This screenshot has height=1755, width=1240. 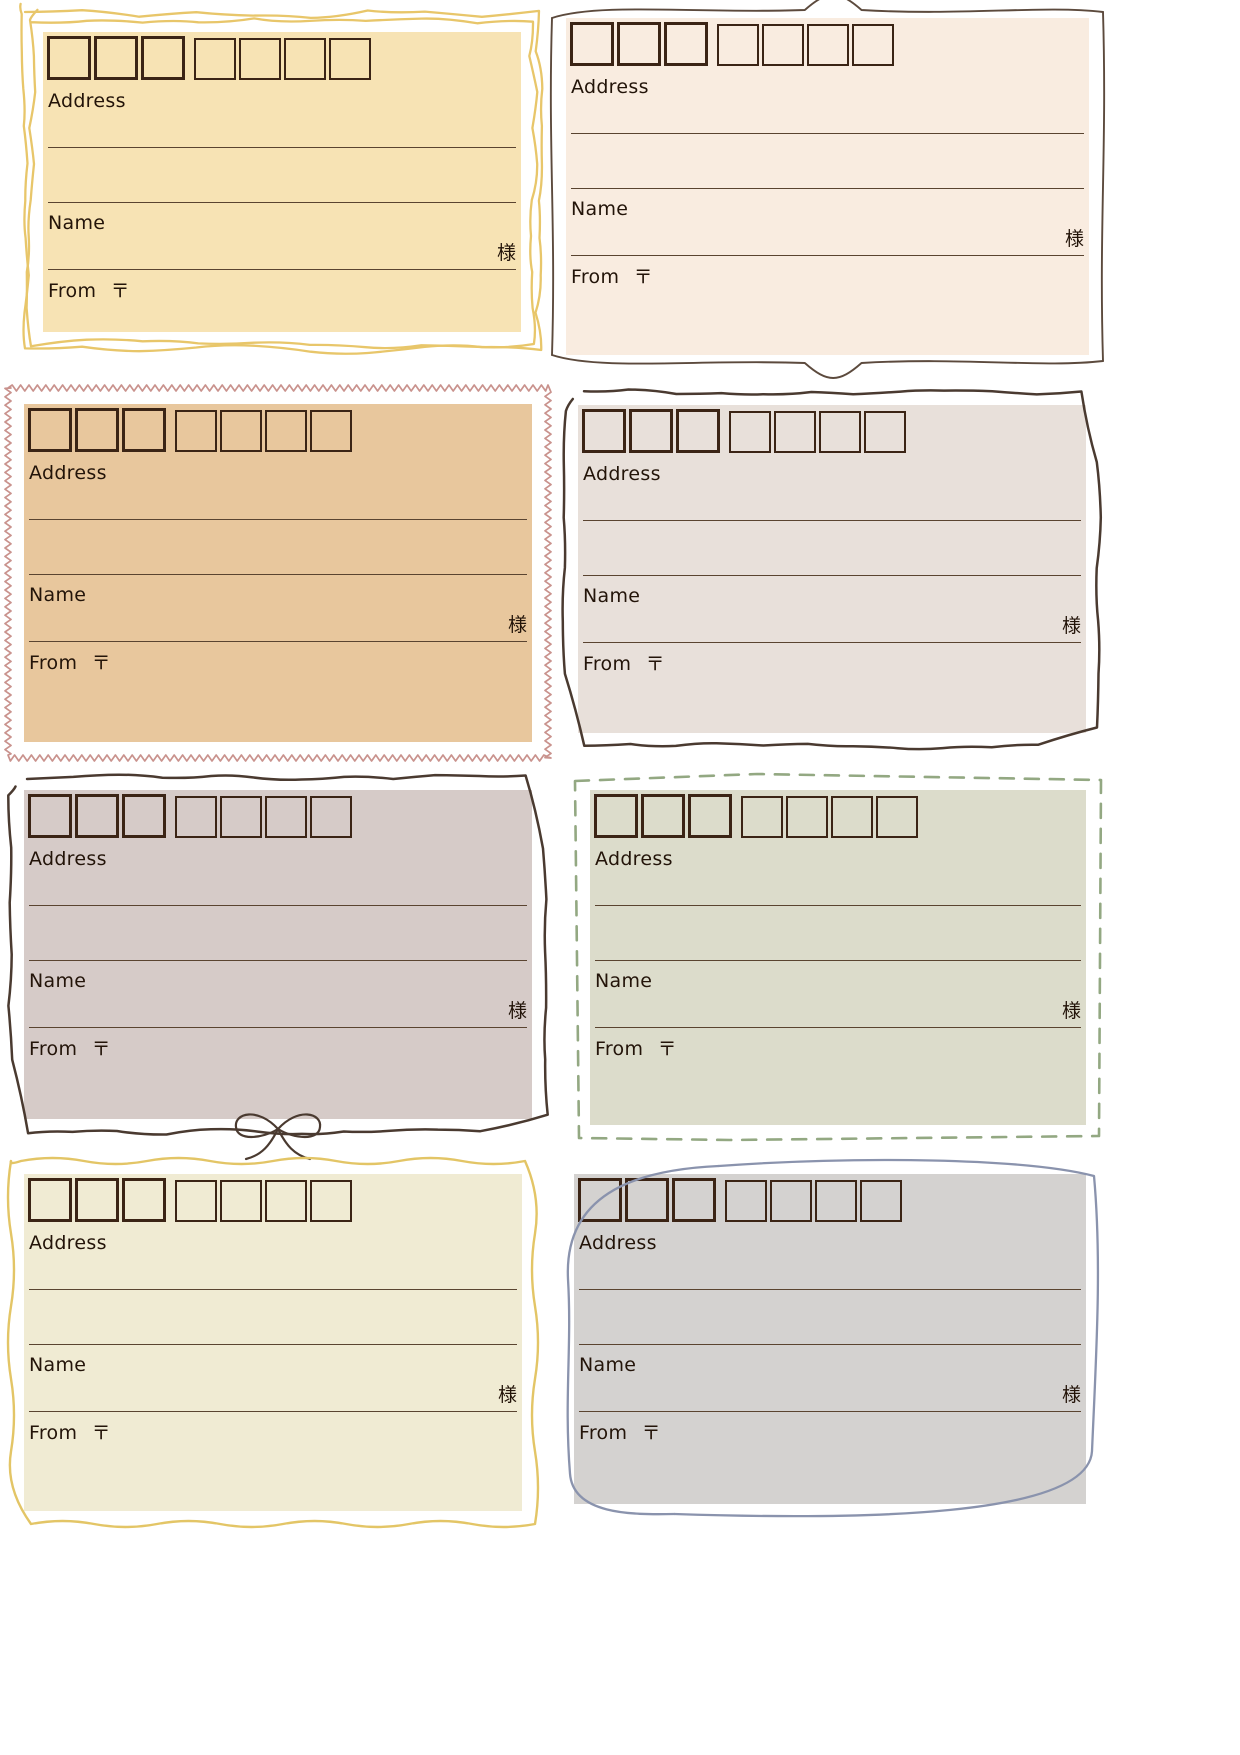 I want to click on postal-mark-icon: 〒, so click(x=98, y=1049).